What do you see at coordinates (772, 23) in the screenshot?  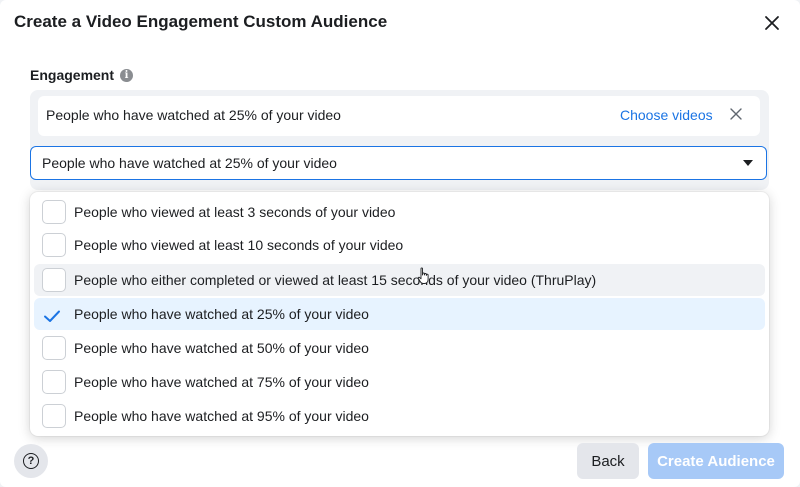 I see `close-icon` at bounding box center [772, 23].